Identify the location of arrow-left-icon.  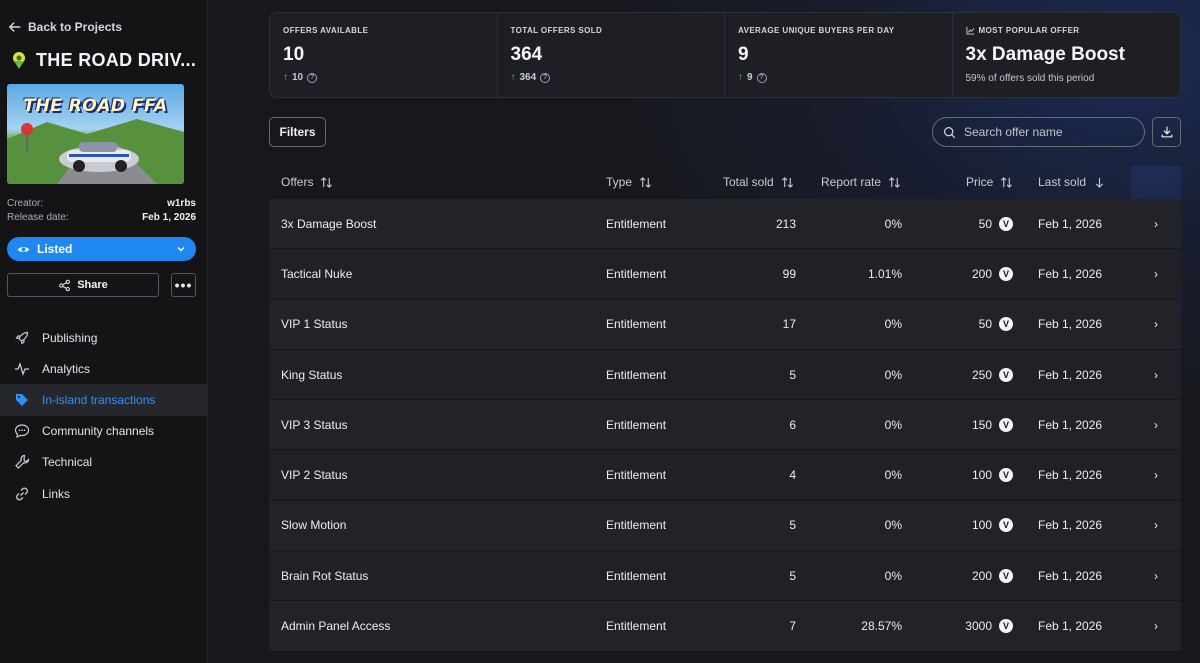
(14, 27).